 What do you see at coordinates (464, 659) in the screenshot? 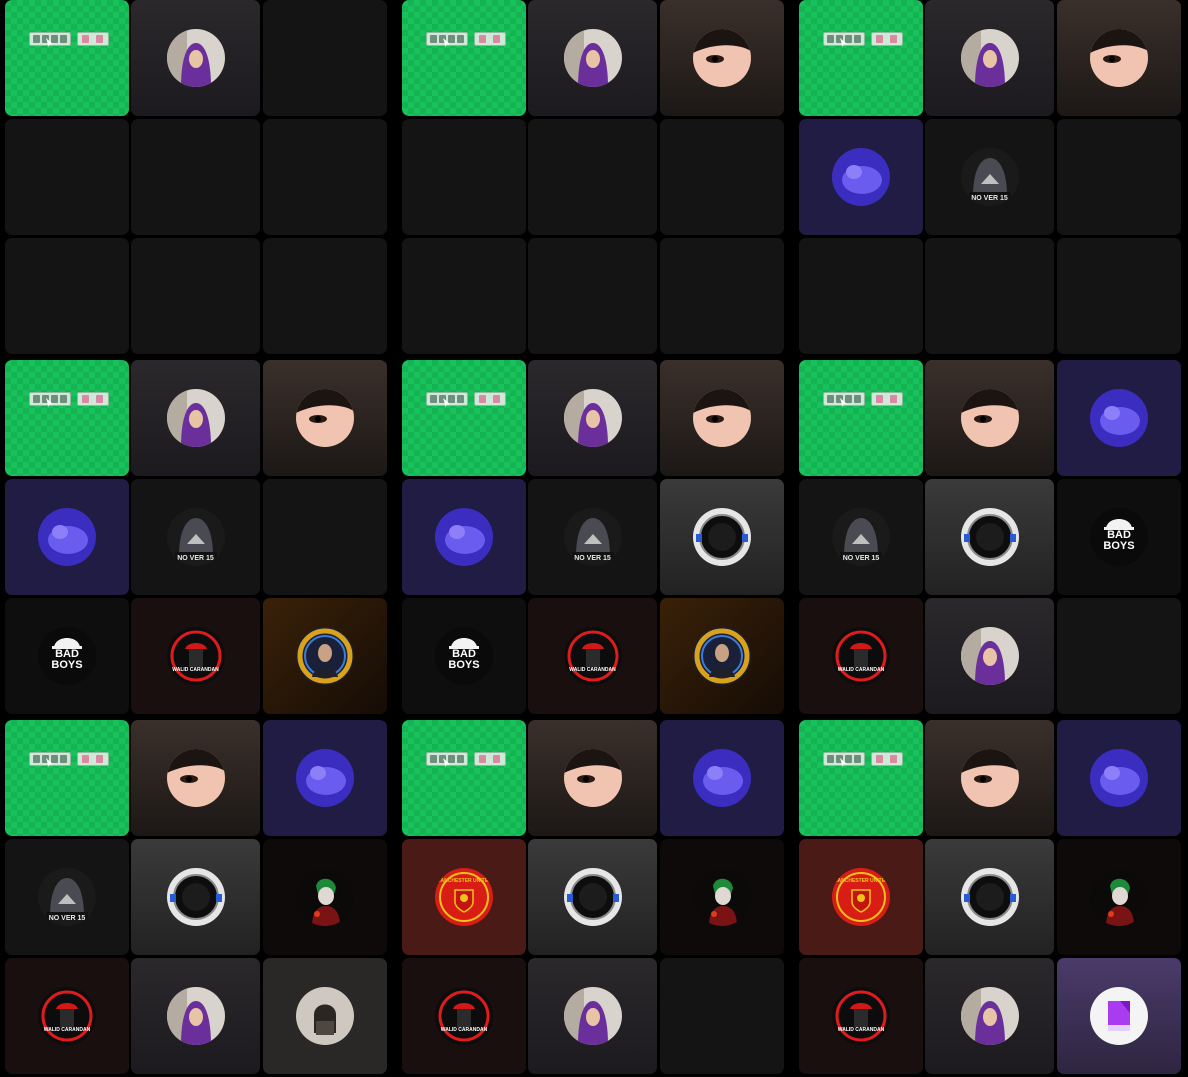
I see `avatar-caption: BAD BOYS` at bounding box center [464, 659].